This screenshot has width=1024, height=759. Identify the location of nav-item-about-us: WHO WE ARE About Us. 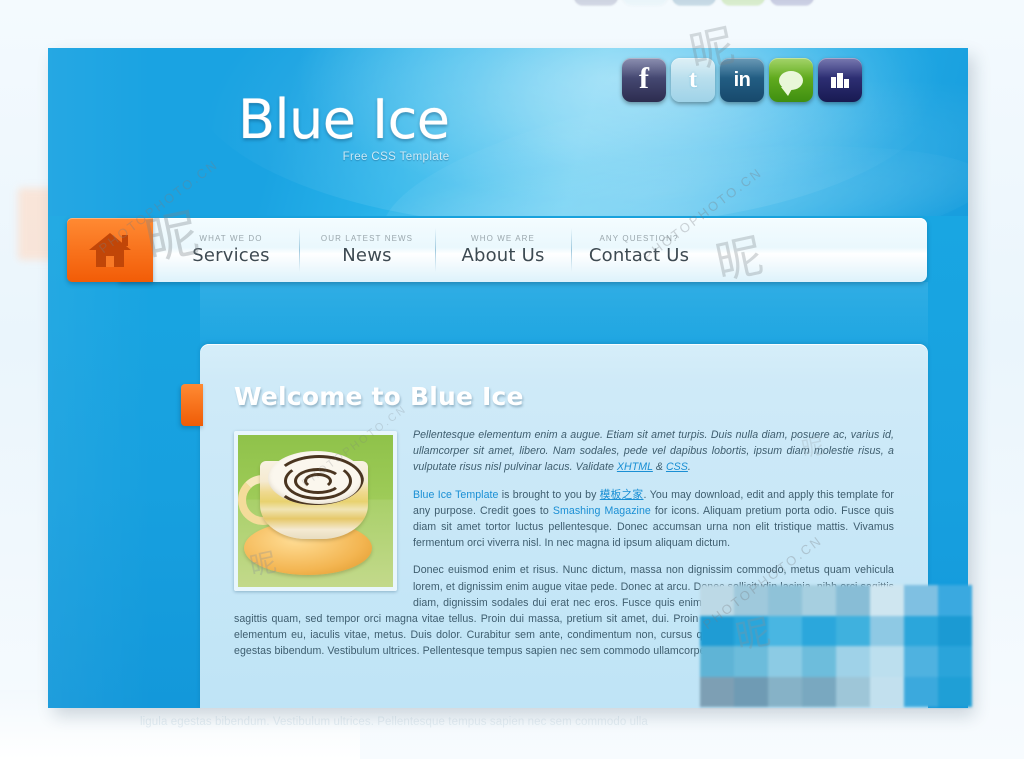
(503, 250).